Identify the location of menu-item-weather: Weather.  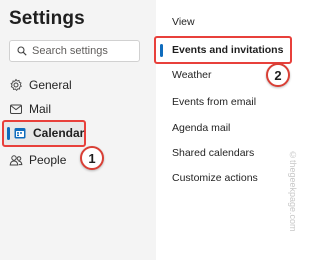
(192, 75).